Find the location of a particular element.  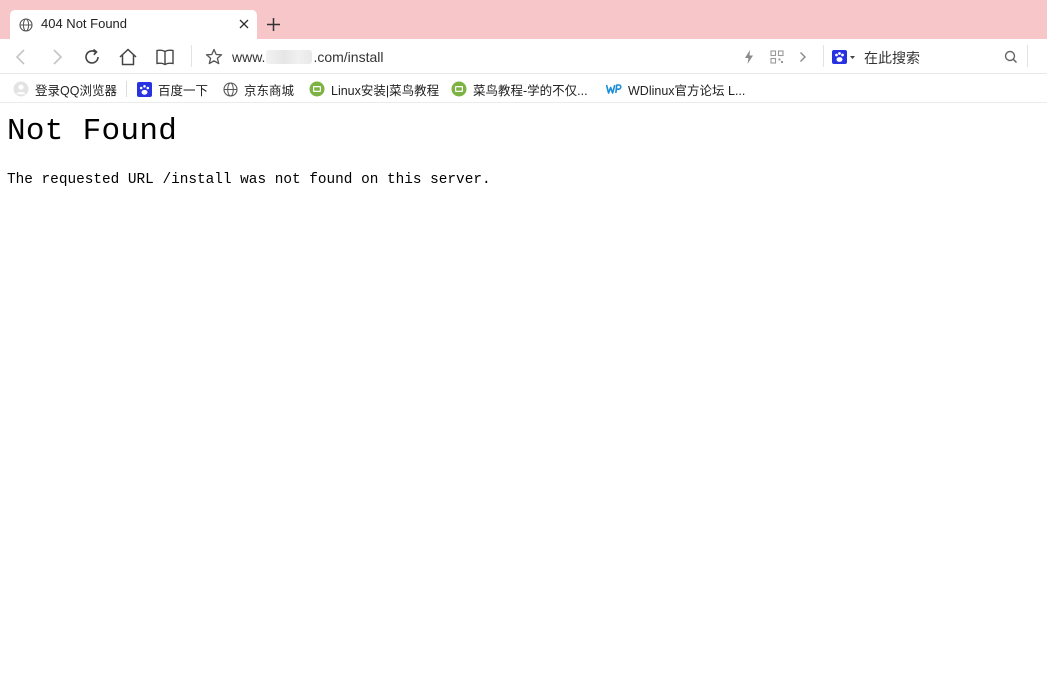

lightning-icon is located at coordinates (749, 57).